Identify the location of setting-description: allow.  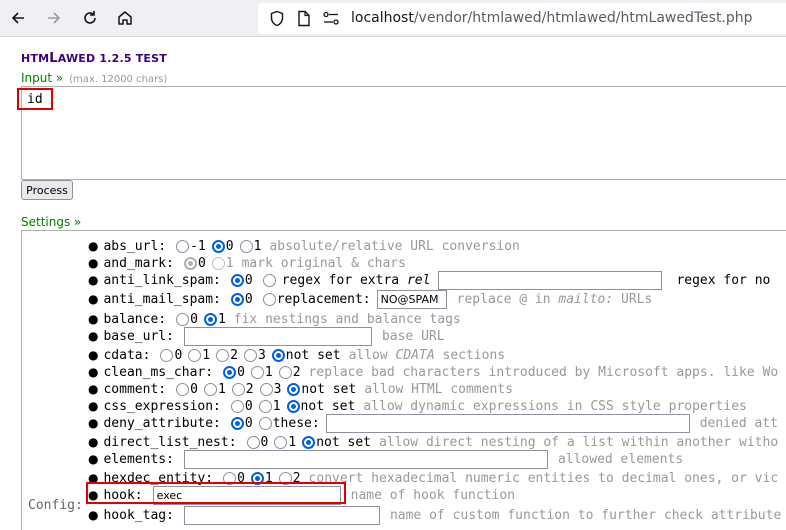
(368, 355).